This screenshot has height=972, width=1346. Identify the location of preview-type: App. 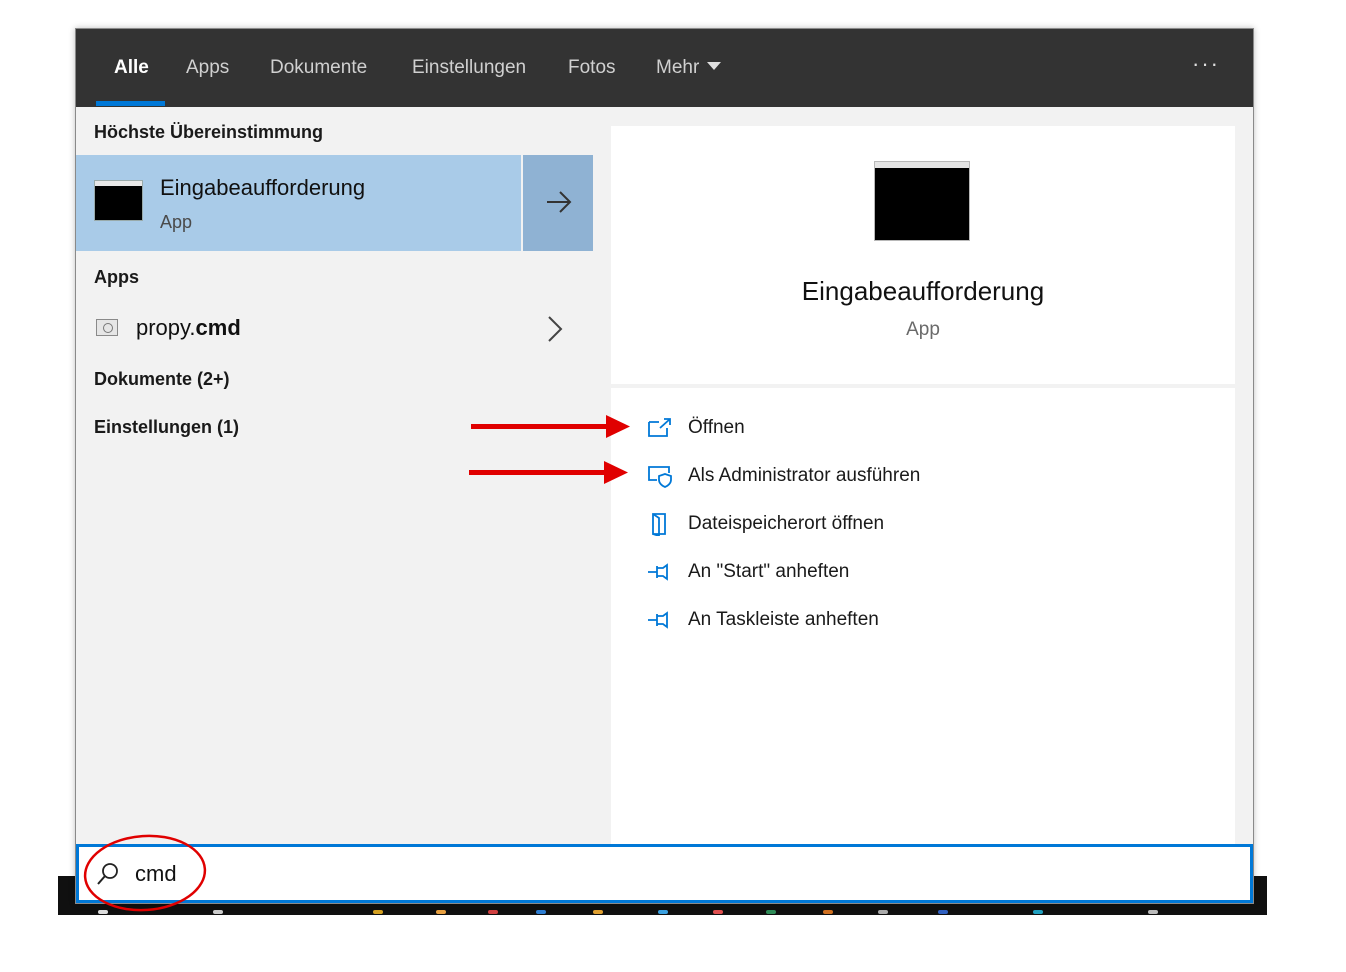
(923, 329).